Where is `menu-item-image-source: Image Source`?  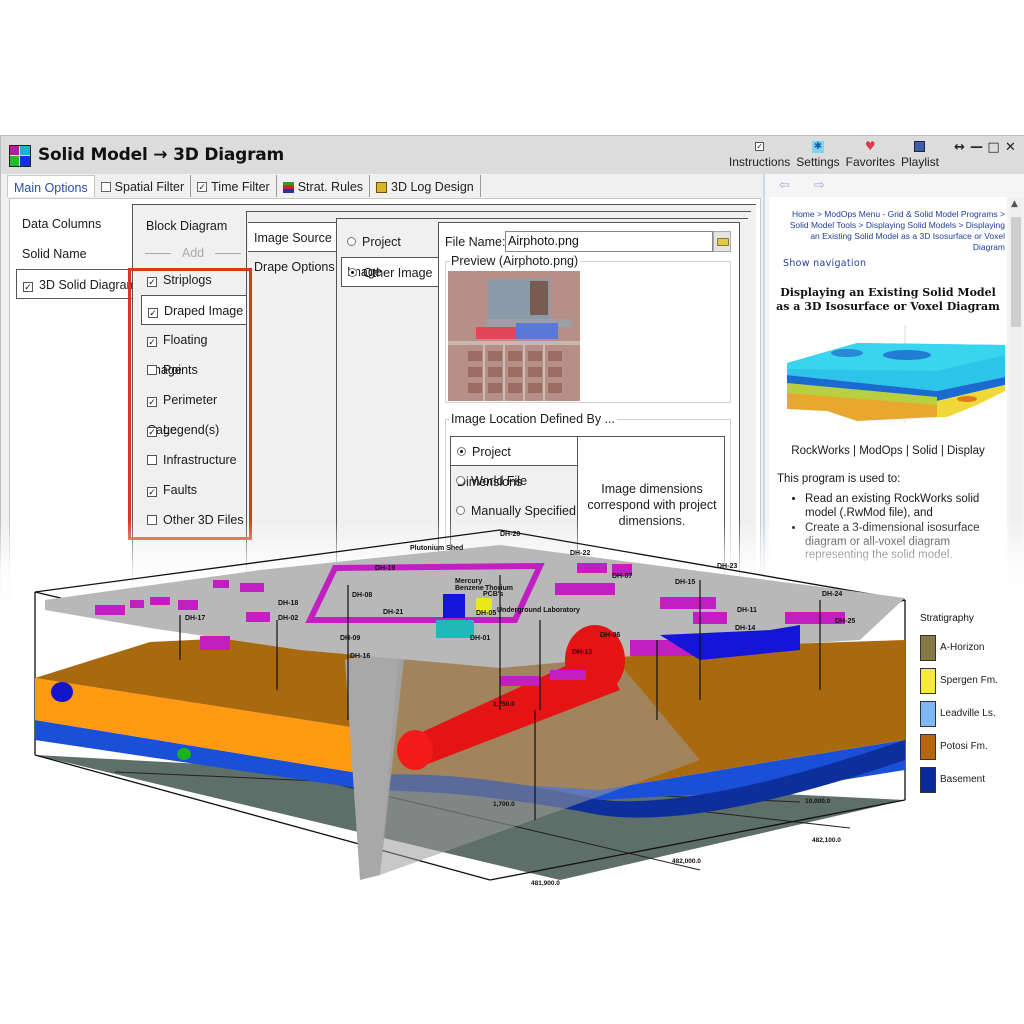 menu-item-image-source: Image Source is located at coordinates (293, 237).